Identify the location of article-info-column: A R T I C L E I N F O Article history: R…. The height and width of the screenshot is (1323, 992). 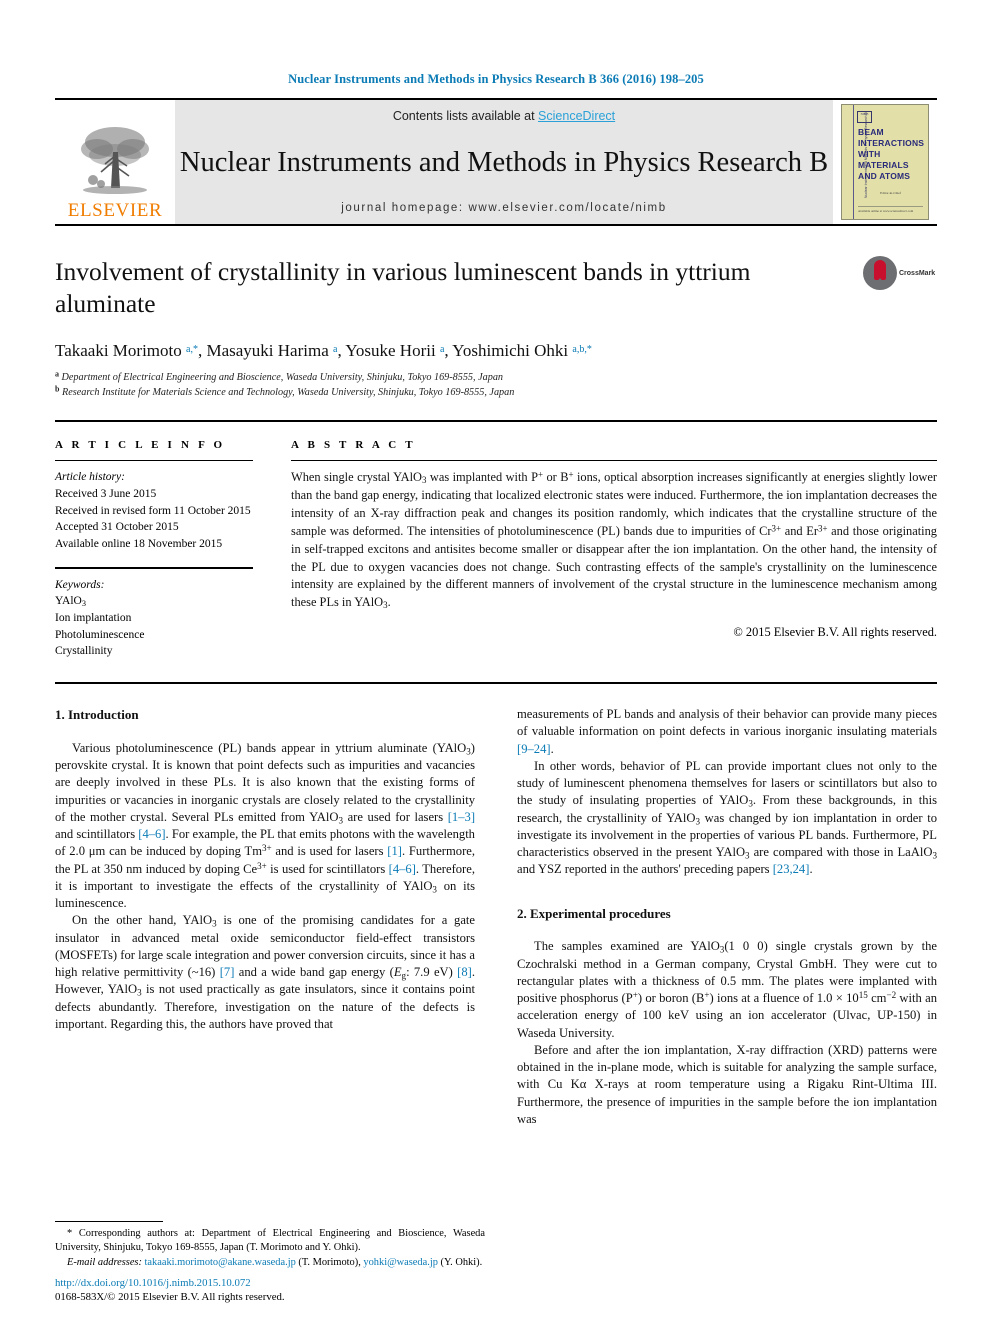
(173, 549).